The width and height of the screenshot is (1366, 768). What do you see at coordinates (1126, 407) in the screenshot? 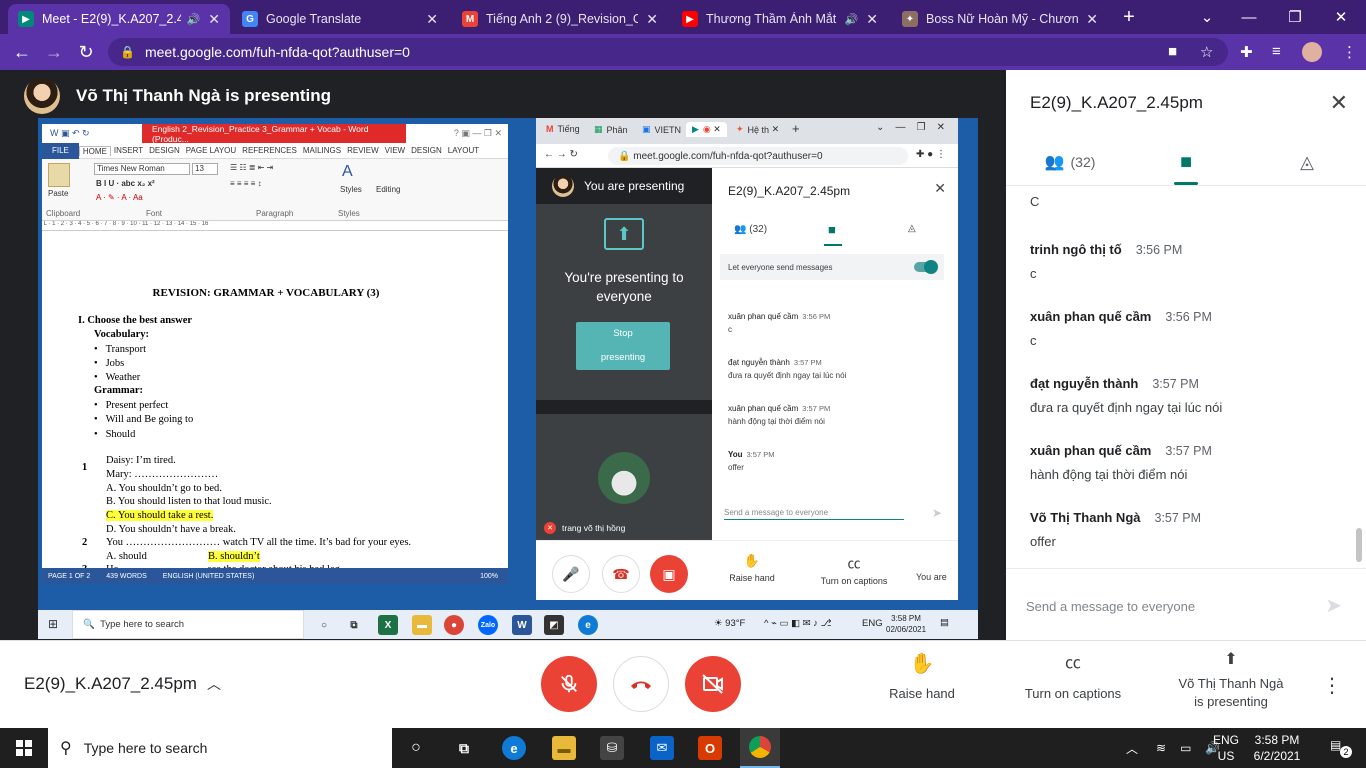
I see `message-text: đưa ra quyết định ngay tại lúc nói` at bounding box center [1126, 407].